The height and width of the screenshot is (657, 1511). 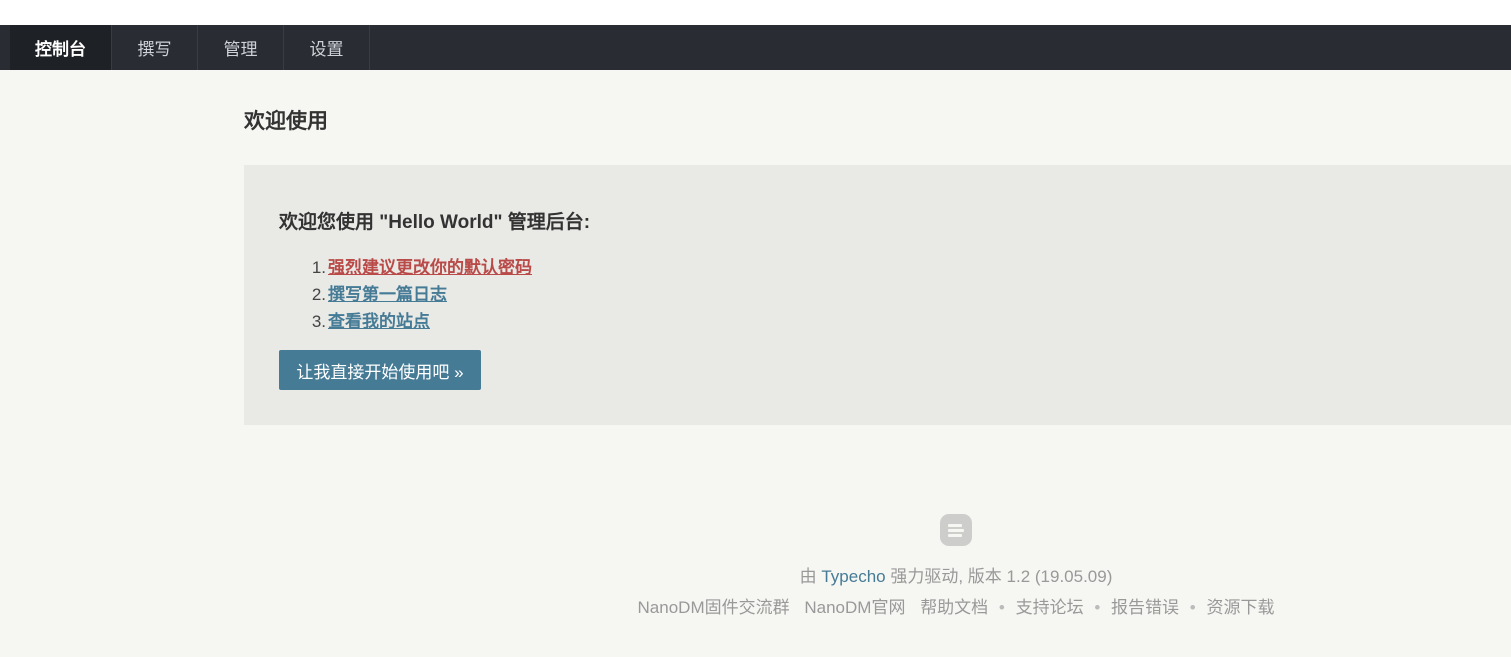 What do you see at coordinates (318, 294) in the screenshot?
I see `list-item-number: 2.` at bounding box center [318, 294].